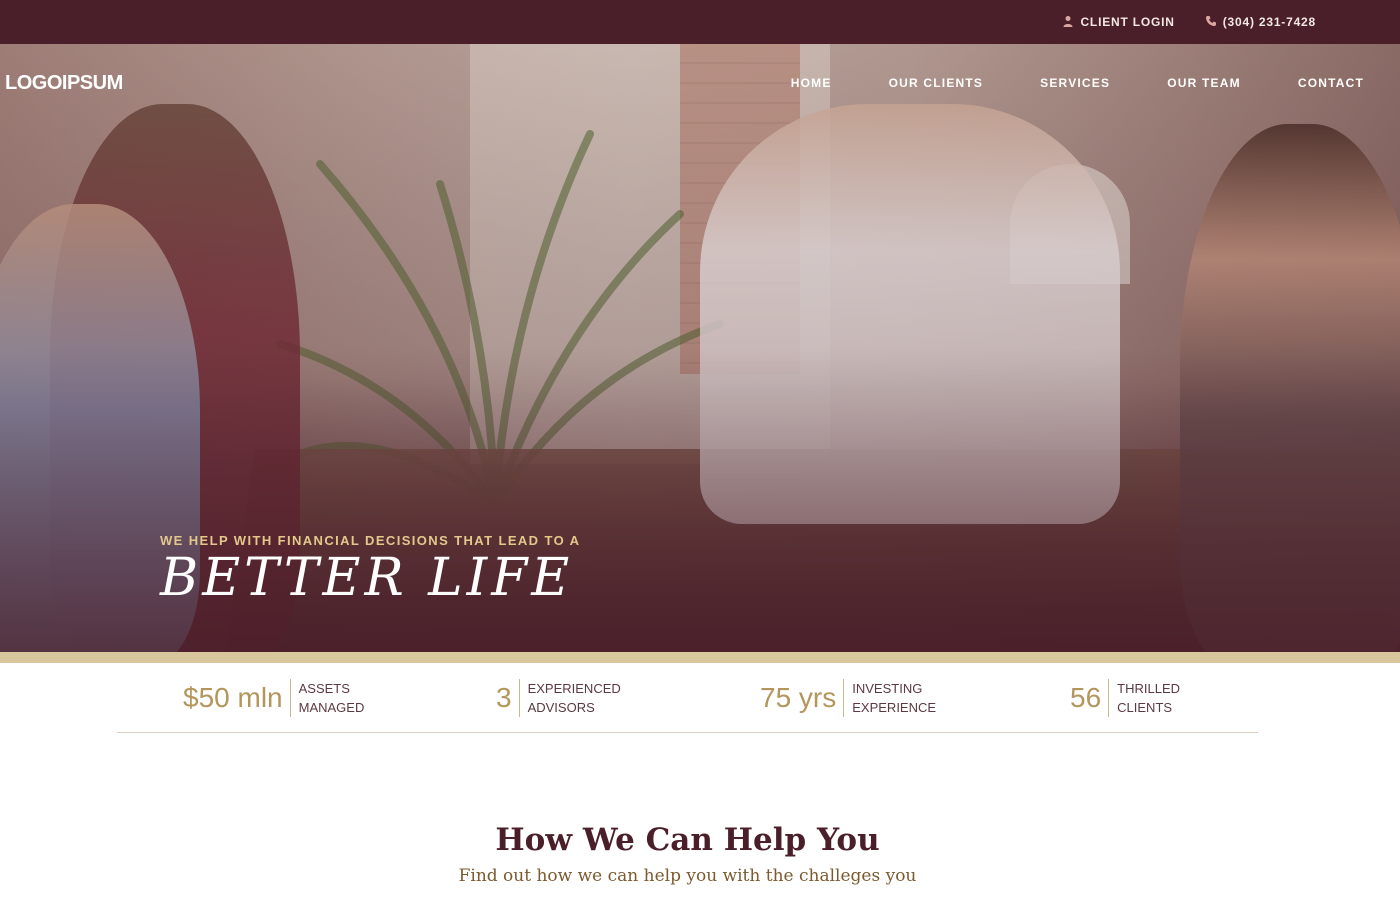 Image resolution: width=1400 pixels, height=900 pixels. I want to click on stat-value: $50 mln, so click(237, 698).